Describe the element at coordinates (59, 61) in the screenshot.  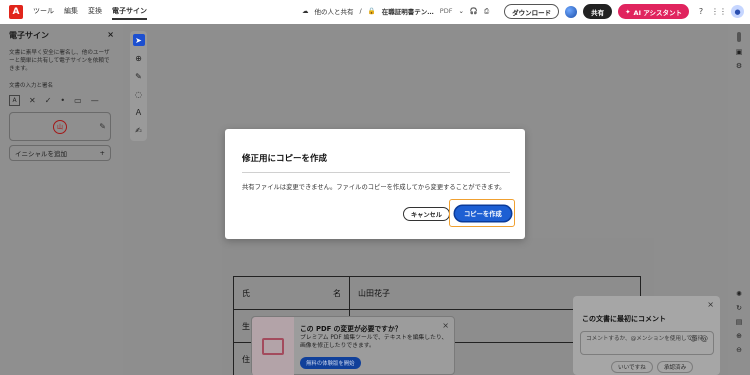
I see `panel-description: 文書に素早く安全に署名し、他のユーザーと簡単に共有して電子サインを依頼できます。` at that location.